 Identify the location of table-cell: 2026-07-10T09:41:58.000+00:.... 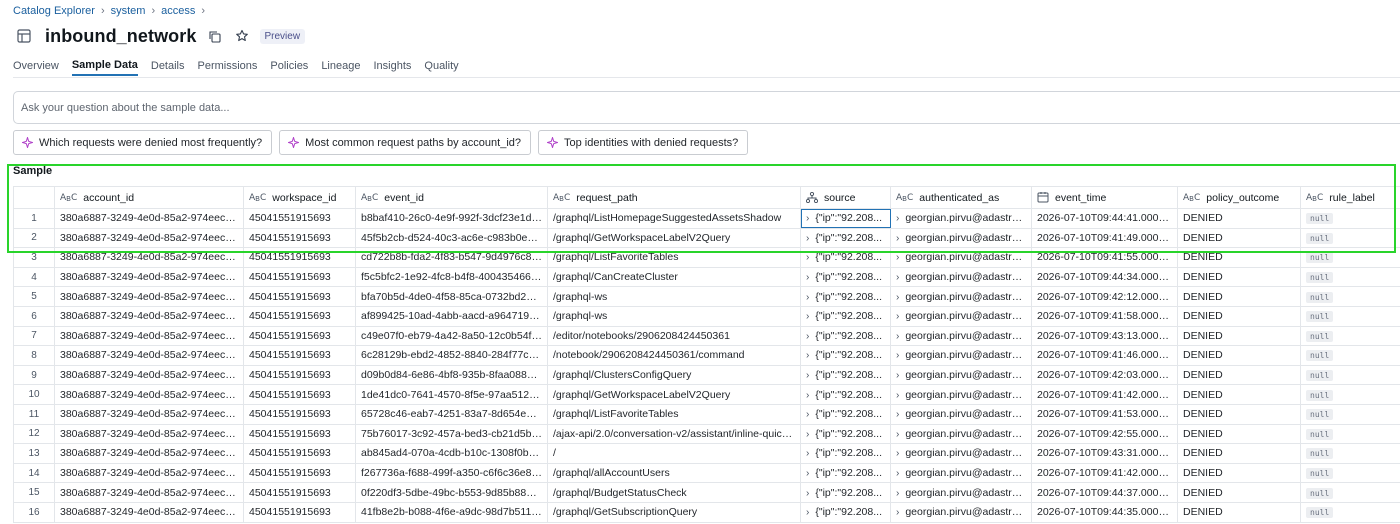
(1104, 316).